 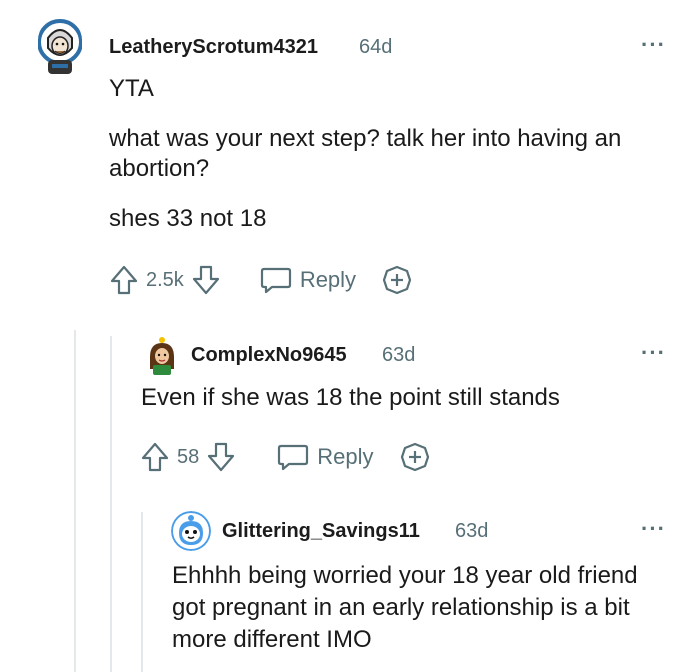 What do you see at coordinates (269, 355) in the screenshot?
I see `username: ComplexNo9645` at bounding box center [269, 355].